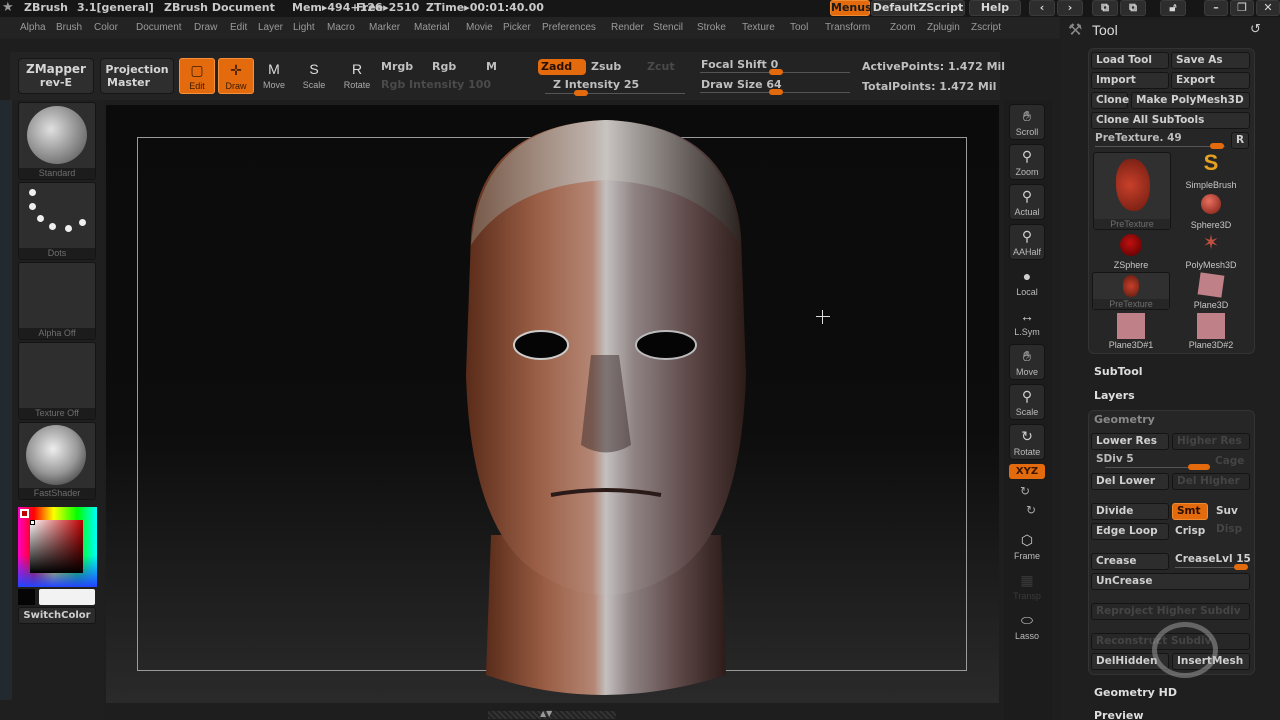 This screenshot has width=1280, height=720. What do you see at coordinates (491, 66) in the screenshot?
I see `m-button: M` at bounding box center [491, 66].